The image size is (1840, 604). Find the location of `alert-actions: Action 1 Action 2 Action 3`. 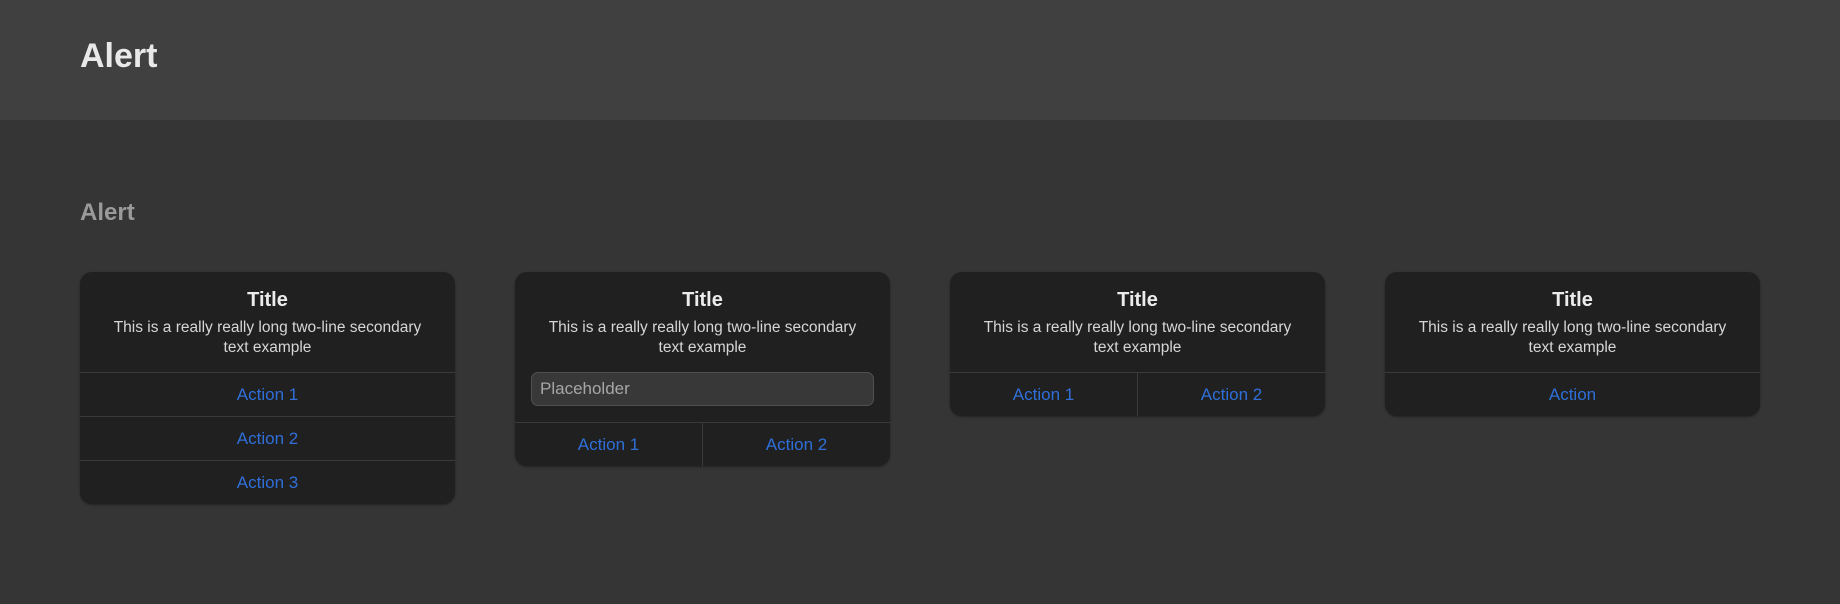

alert-actions: Action 1 Action 2 Action 3 is located at coordinates (267, 438).